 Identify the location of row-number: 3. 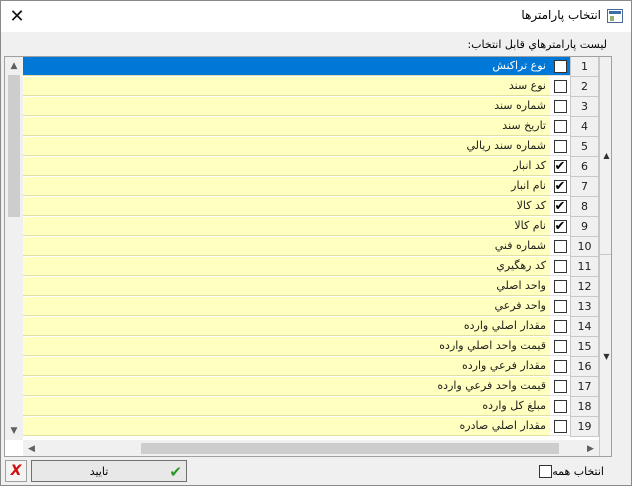
(584, 107).